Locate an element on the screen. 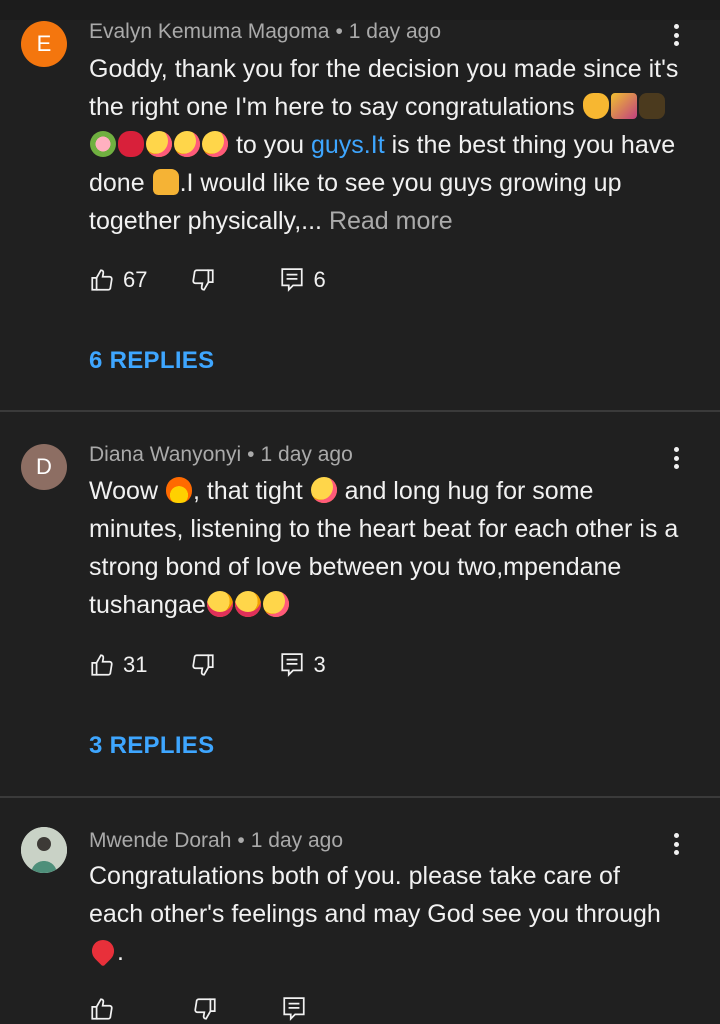 Image resolution: width=720 pixels, height=1024 pixels. profile-photo-icon is located at coordinates (44, 850).